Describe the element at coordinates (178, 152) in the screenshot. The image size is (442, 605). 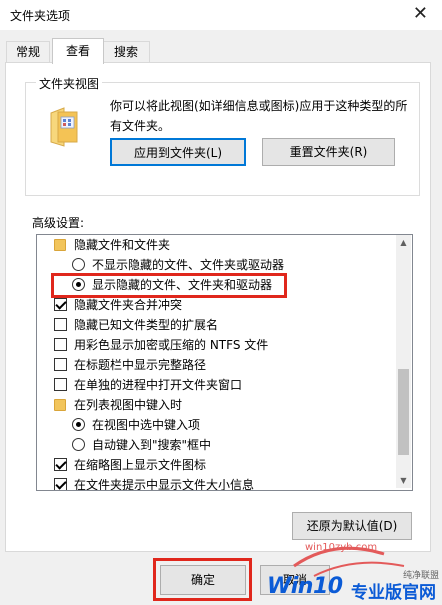
I see `apply-to-folders-button: 应用到文件夹(L)` at that location.